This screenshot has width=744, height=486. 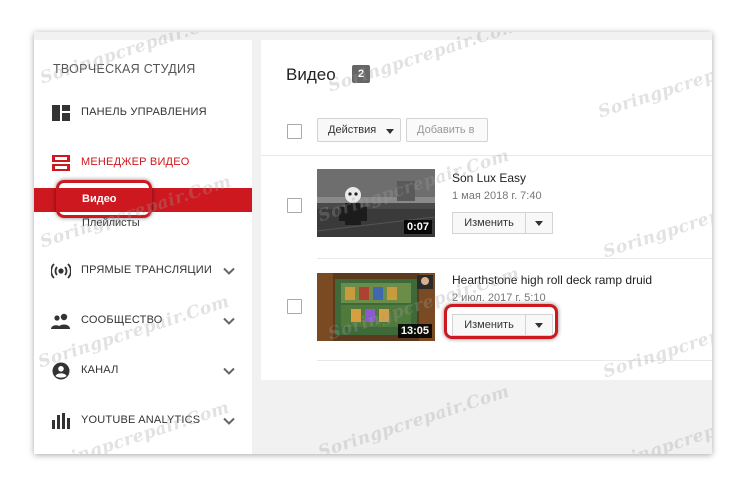 I want to click on sidebar-item-channel: КАНАЛ, so click(x=143, y=371).